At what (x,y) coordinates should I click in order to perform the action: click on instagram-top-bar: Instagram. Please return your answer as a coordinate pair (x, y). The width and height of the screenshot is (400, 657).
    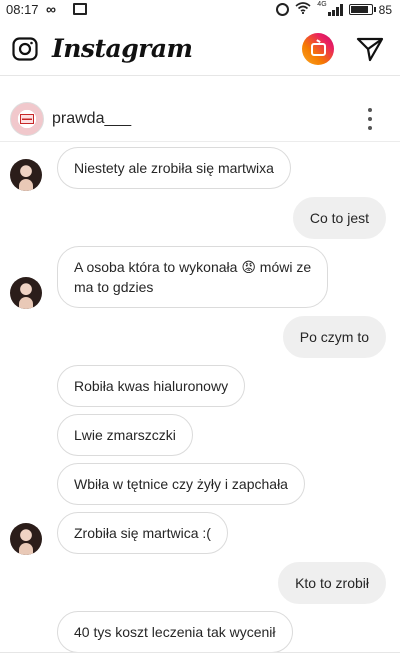
    Looking at the image, I should click on (200, 49).